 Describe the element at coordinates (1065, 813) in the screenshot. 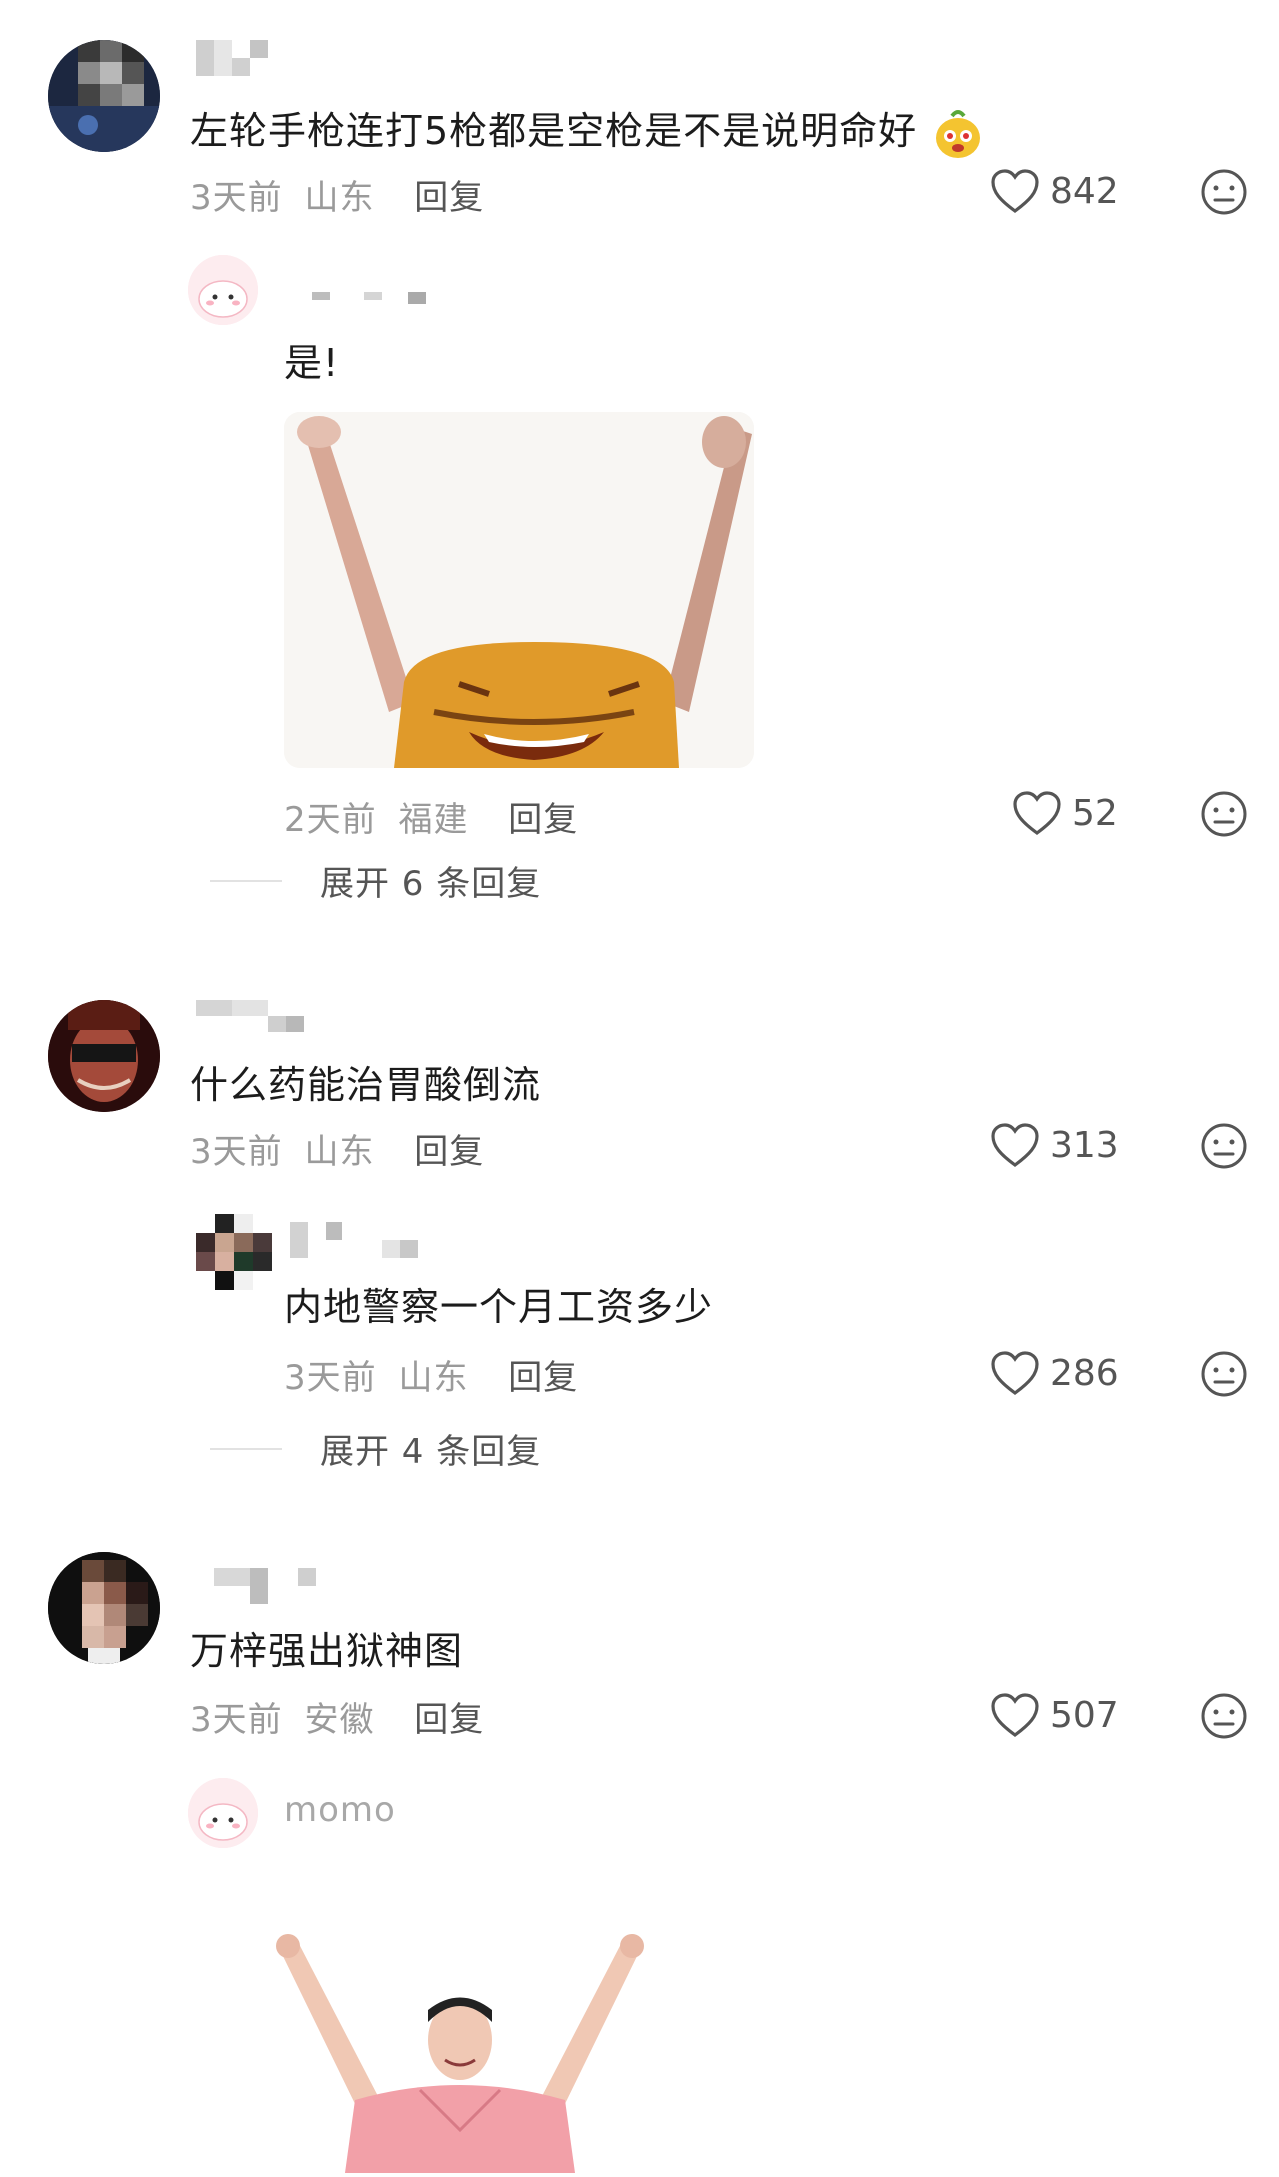

I see `like-button: 52` at that location.